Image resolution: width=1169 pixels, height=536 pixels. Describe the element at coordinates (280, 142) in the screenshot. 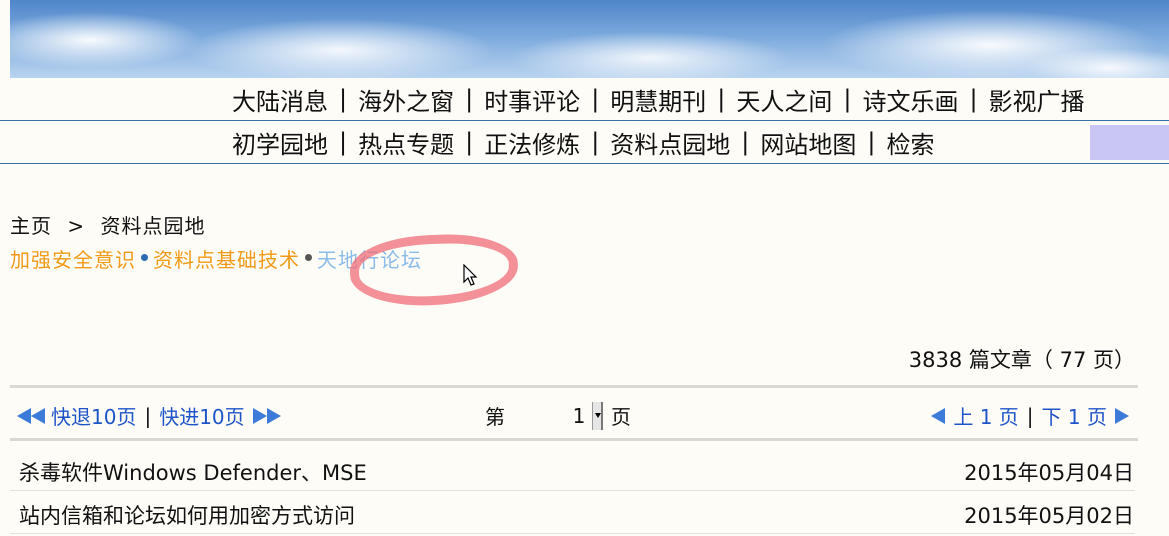

I see `nav-beginners: 初学园地` at that location.